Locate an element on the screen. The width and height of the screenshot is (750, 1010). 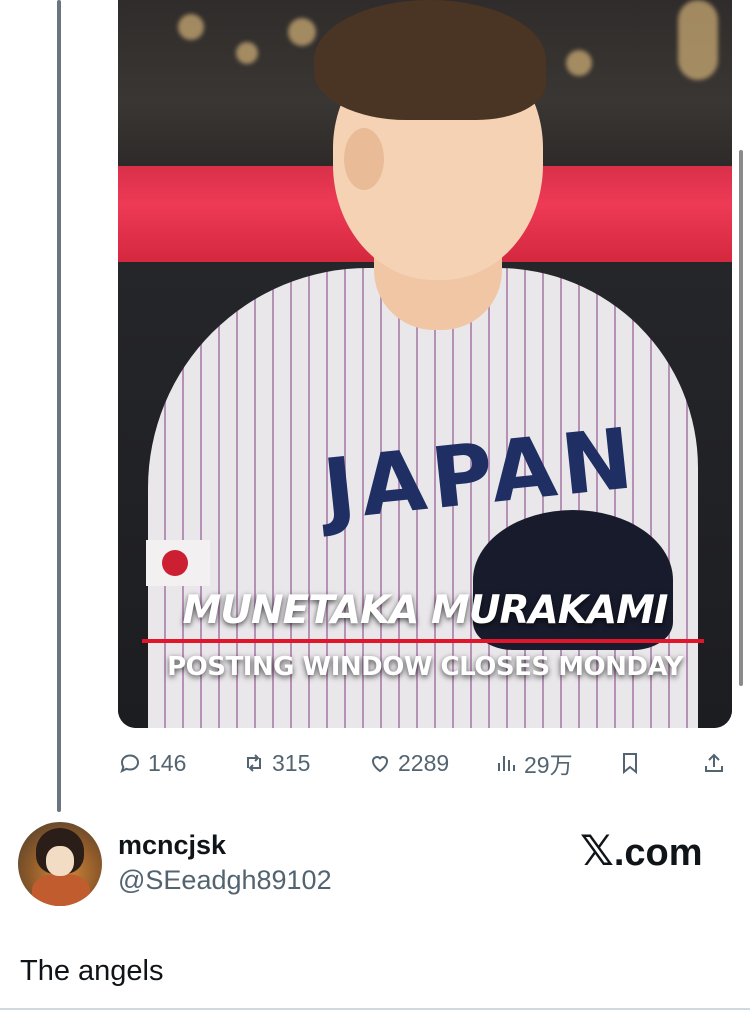
avatar is located at coordinates (60, 864).